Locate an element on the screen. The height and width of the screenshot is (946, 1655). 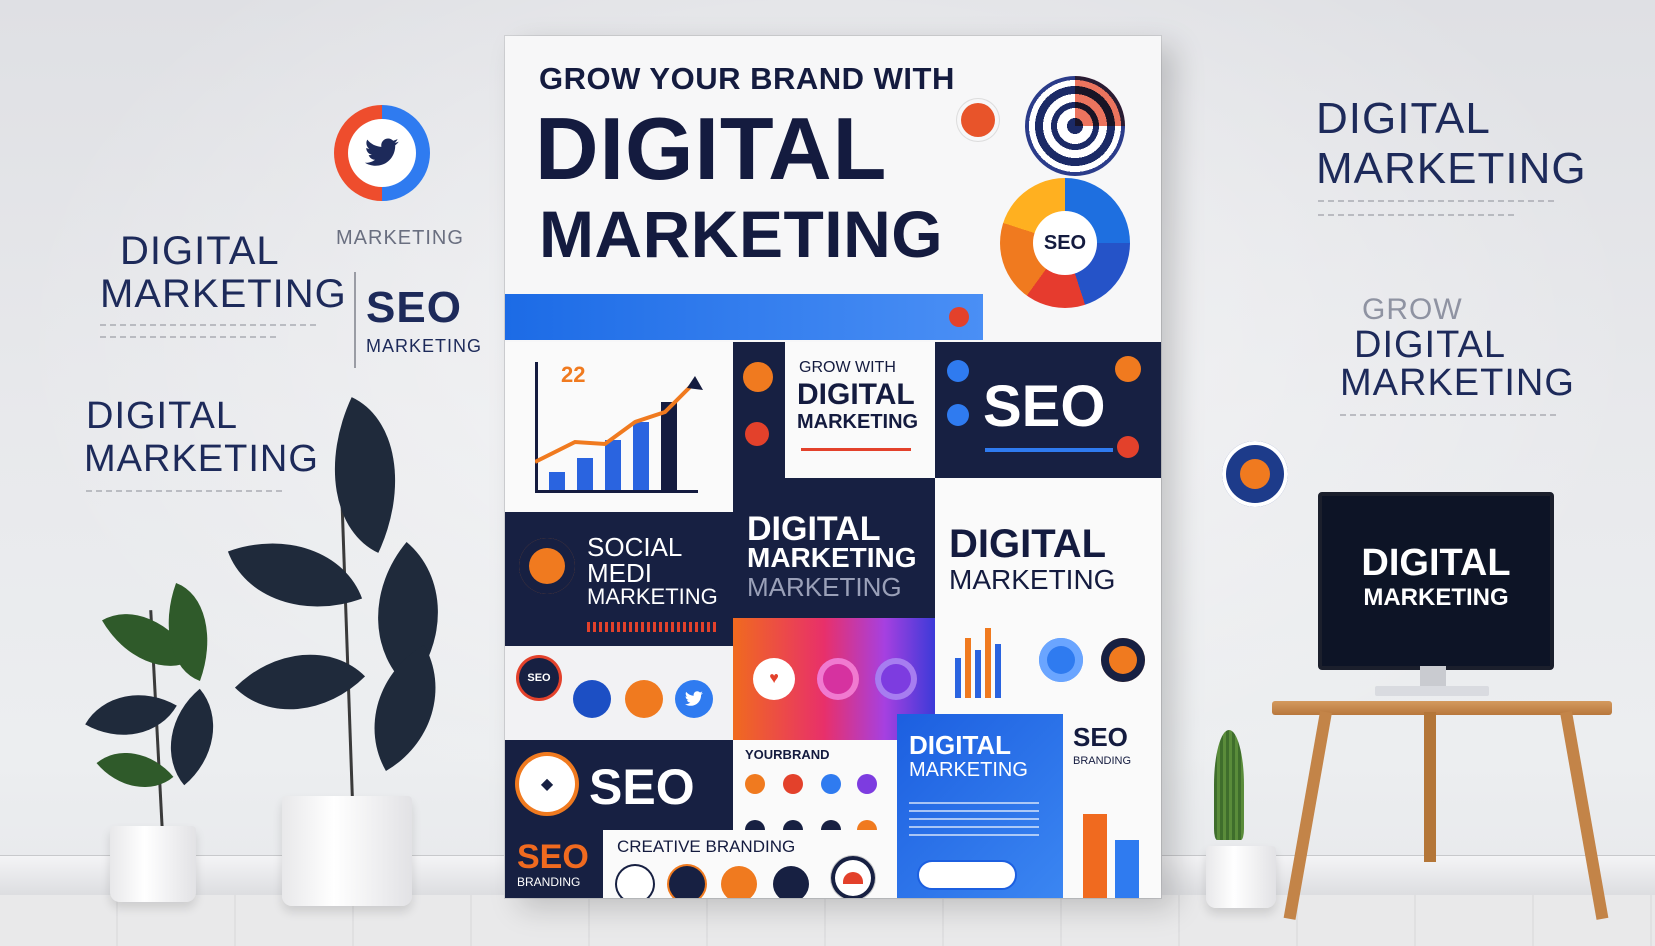
grow-with-tile: GROW WITH DIGITAL MARKETING is located at coordinates (860, 410).